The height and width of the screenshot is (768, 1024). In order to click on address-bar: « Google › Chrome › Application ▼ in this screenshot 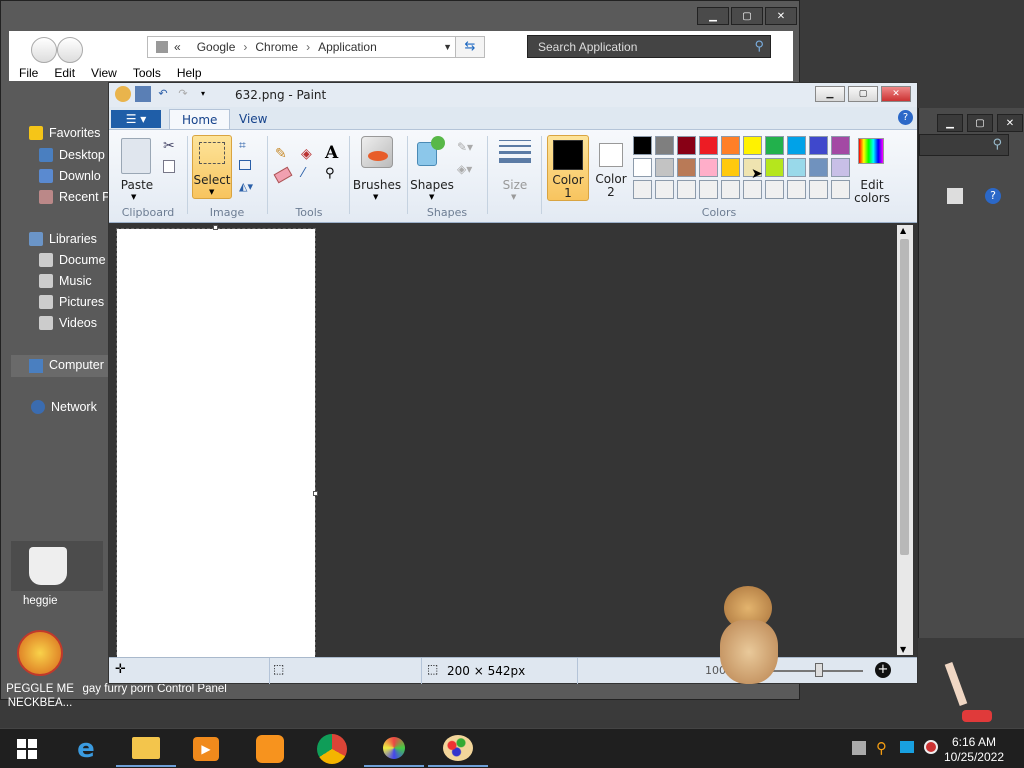, I will do `click(303, 47)`.